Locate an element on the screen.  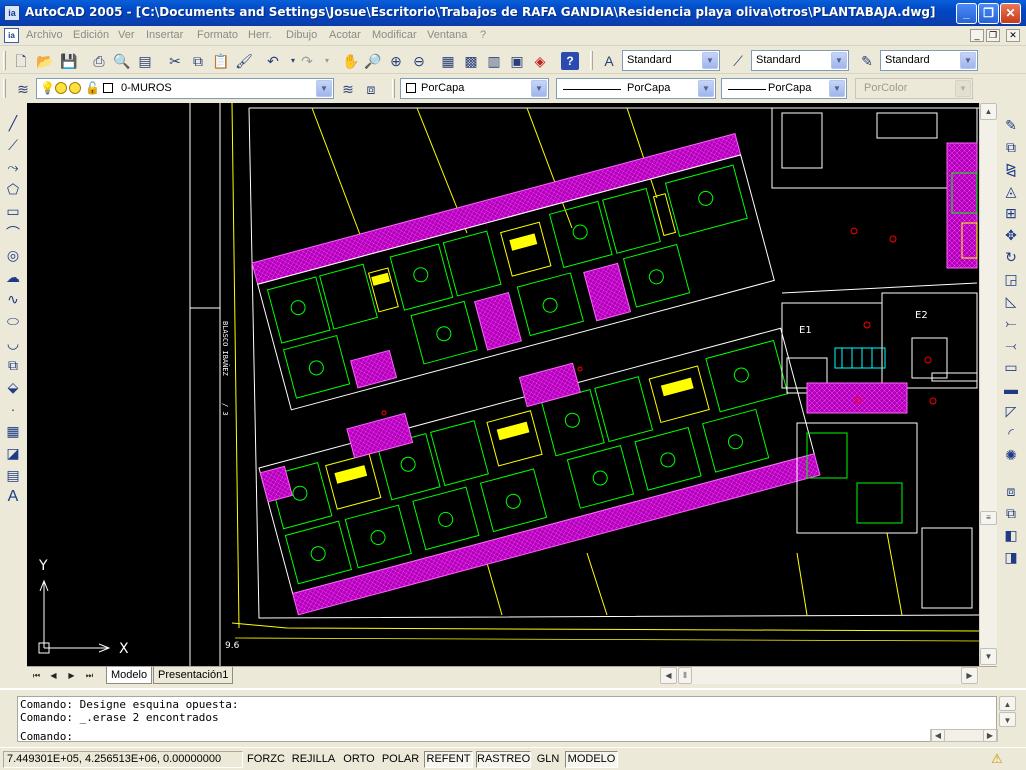
tool-palettes-icon: ▥ is located at coordinates (494, 61).